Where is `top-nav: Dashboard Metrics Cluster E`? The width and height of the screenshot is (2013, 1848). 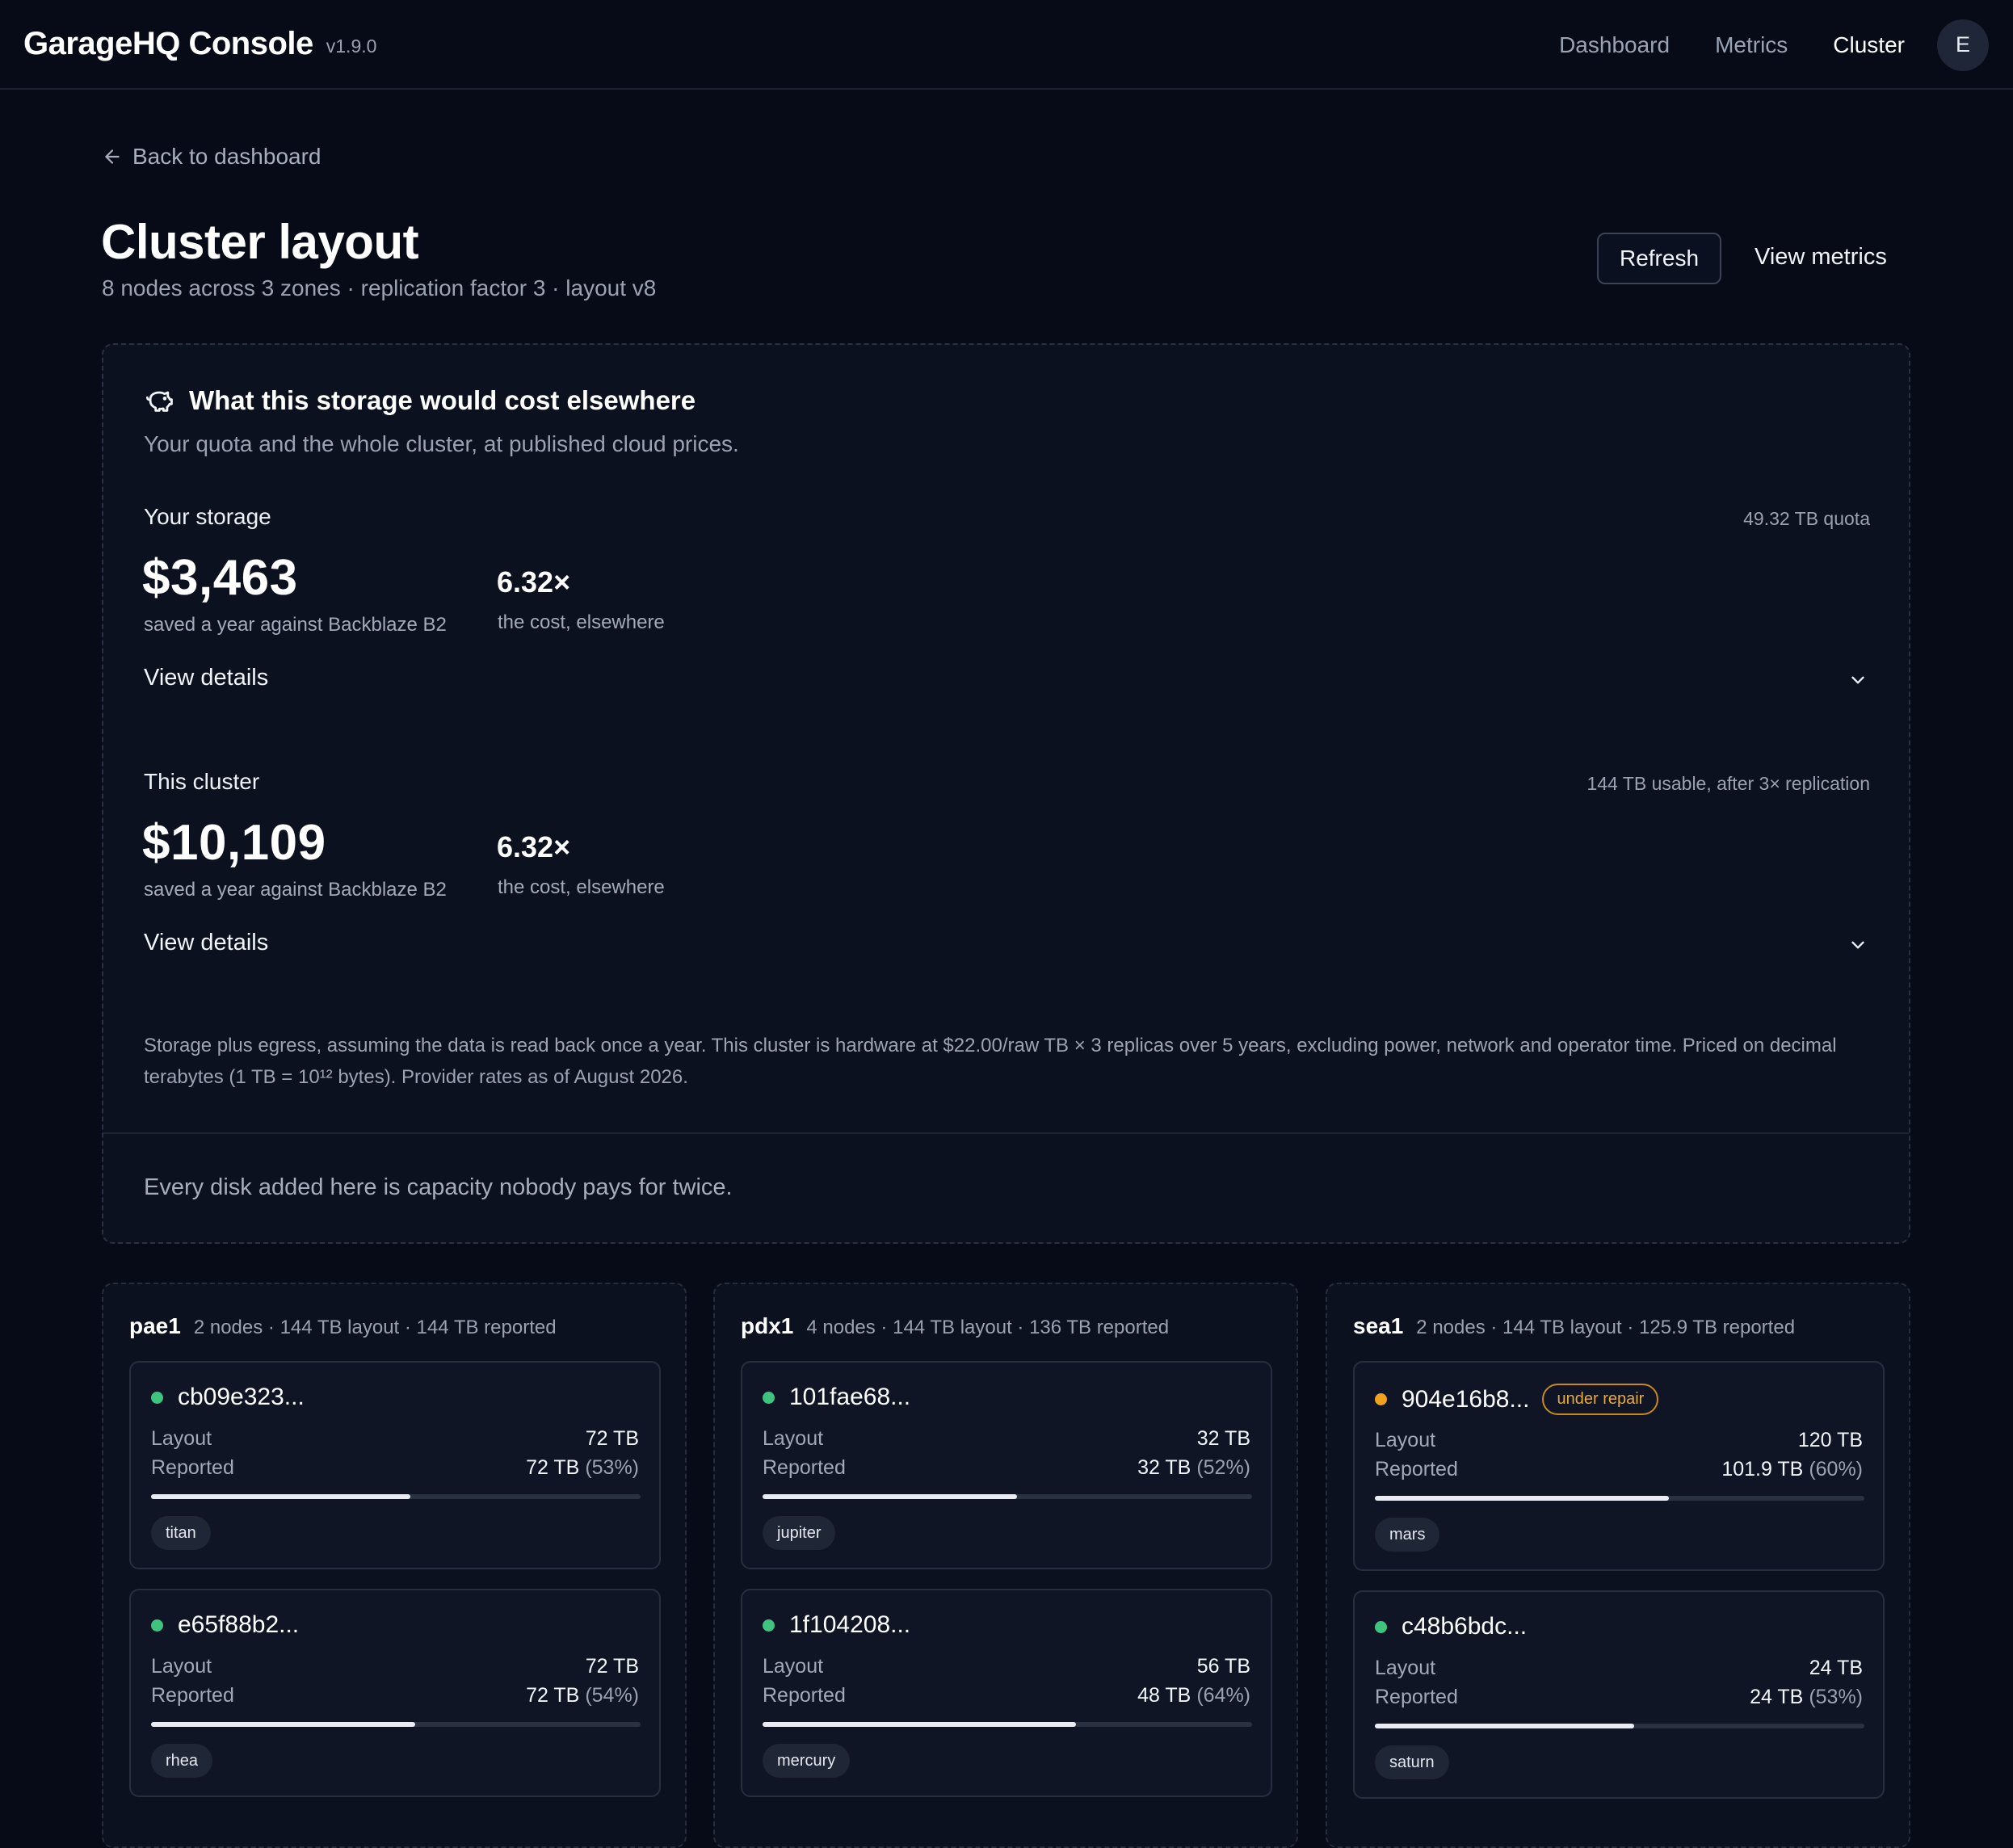
top-nav: Dashboard Metrics Cluster E is located at coordinates (1774, 45).